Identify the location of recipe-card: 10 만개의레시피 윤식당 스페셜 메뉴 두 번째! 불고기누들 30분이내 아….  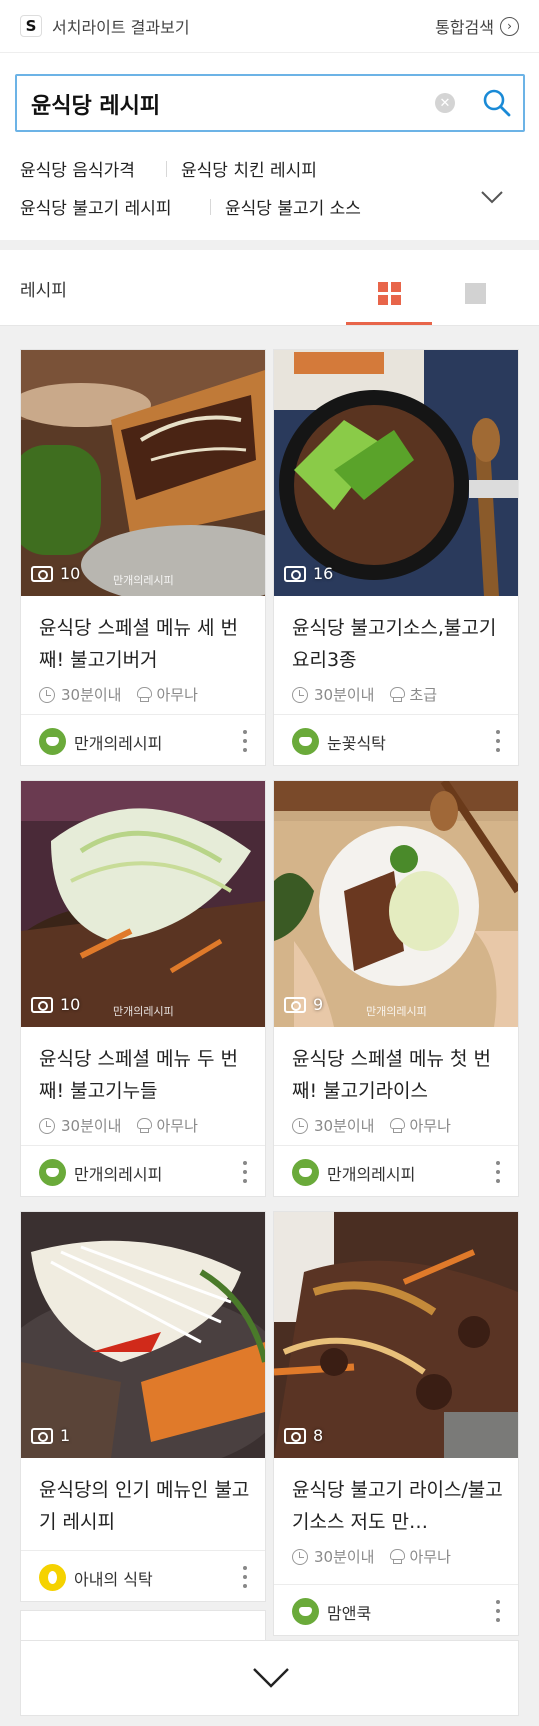
(143, 988).